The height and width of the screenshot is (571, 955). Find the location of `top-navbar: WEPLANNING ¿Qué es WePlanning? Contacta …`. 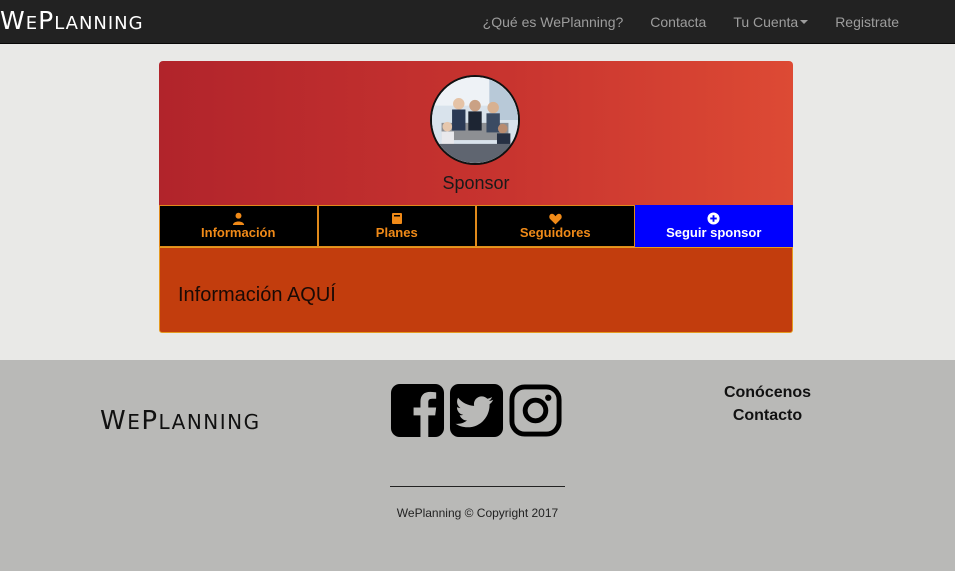

top-navbar: WEPLANNING ¿Qué es WePlanning? Contacta … is located at coordinates (477, 22).